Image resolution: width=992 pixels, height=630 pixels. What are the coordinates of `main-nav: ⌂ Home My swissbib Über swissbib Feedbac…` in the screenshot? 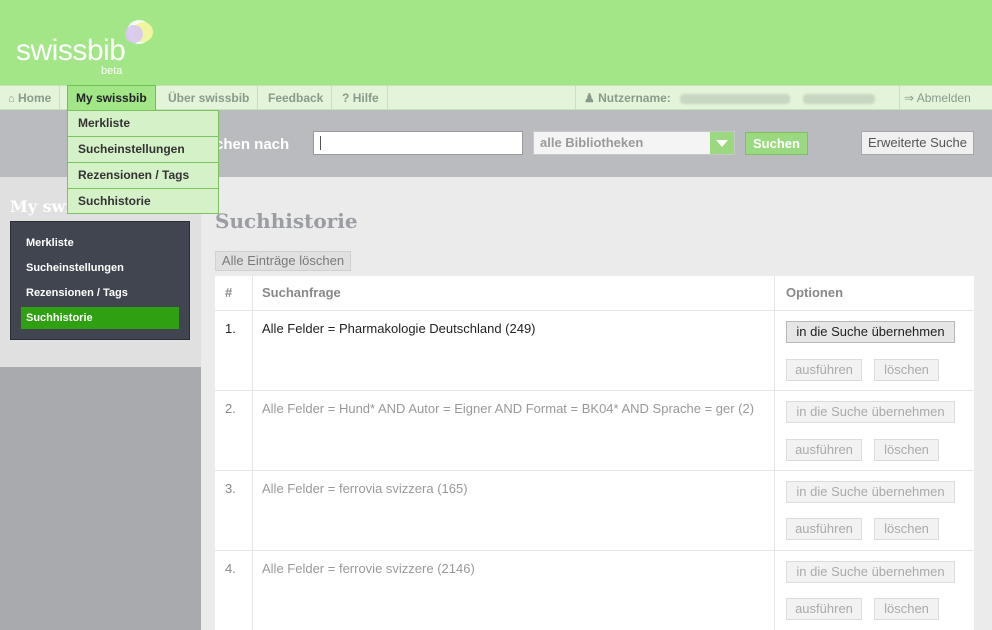 It's located at (496, 98).